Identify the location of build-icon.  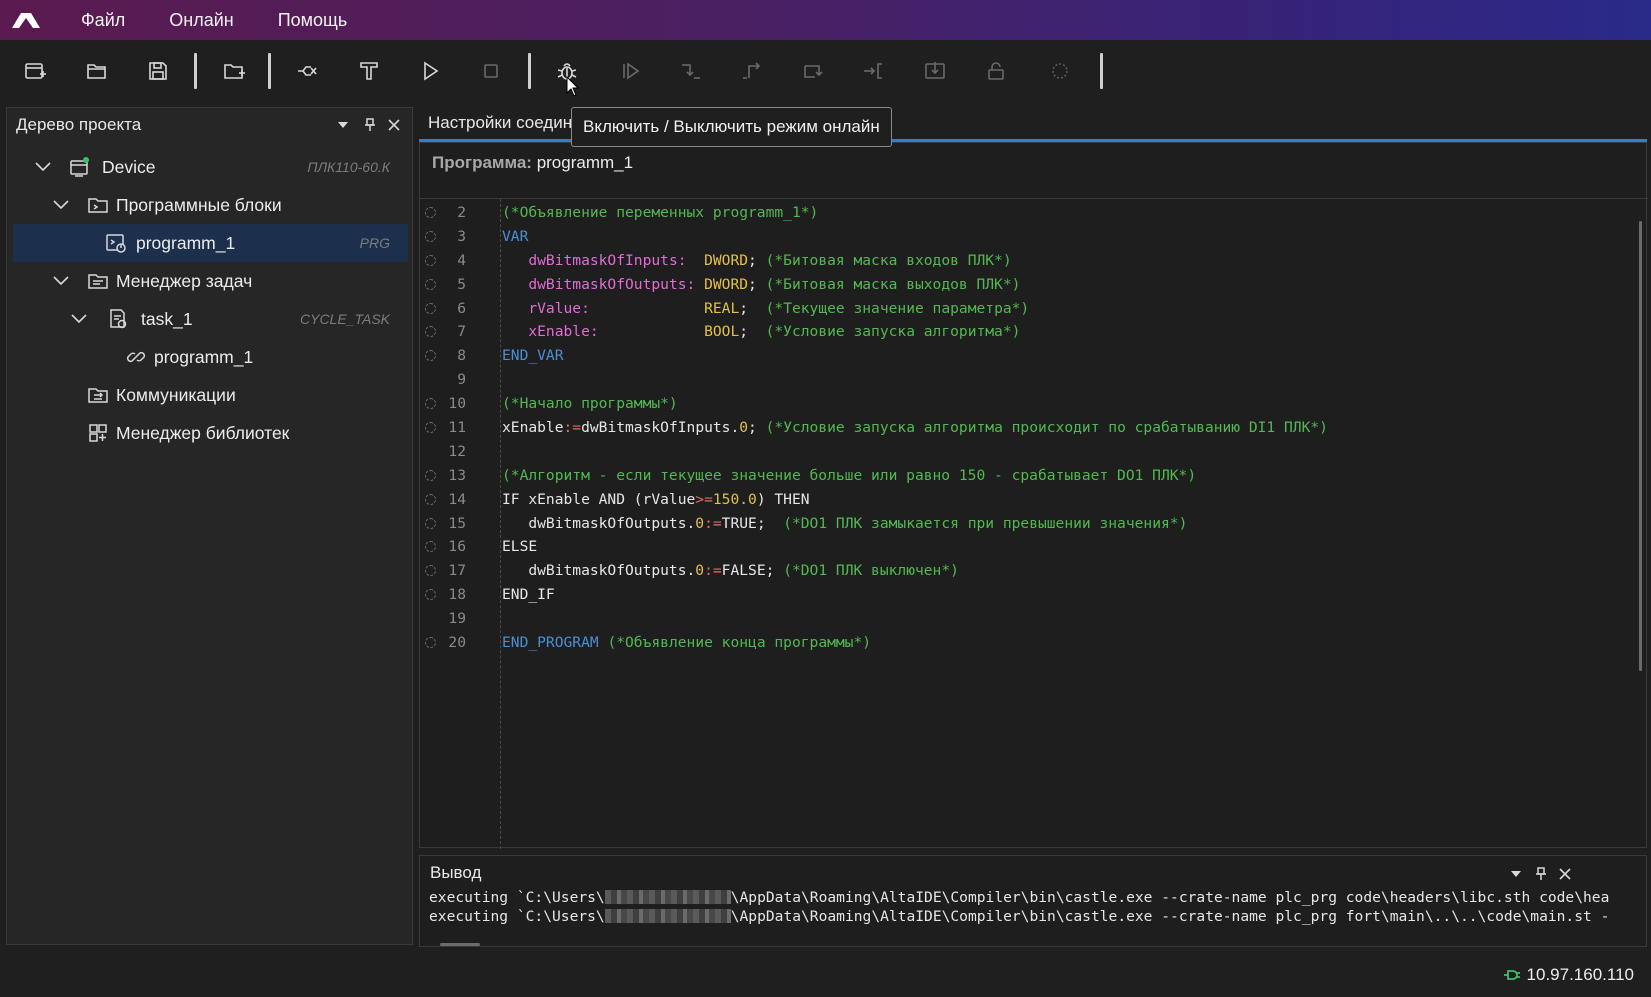
(307, 71).